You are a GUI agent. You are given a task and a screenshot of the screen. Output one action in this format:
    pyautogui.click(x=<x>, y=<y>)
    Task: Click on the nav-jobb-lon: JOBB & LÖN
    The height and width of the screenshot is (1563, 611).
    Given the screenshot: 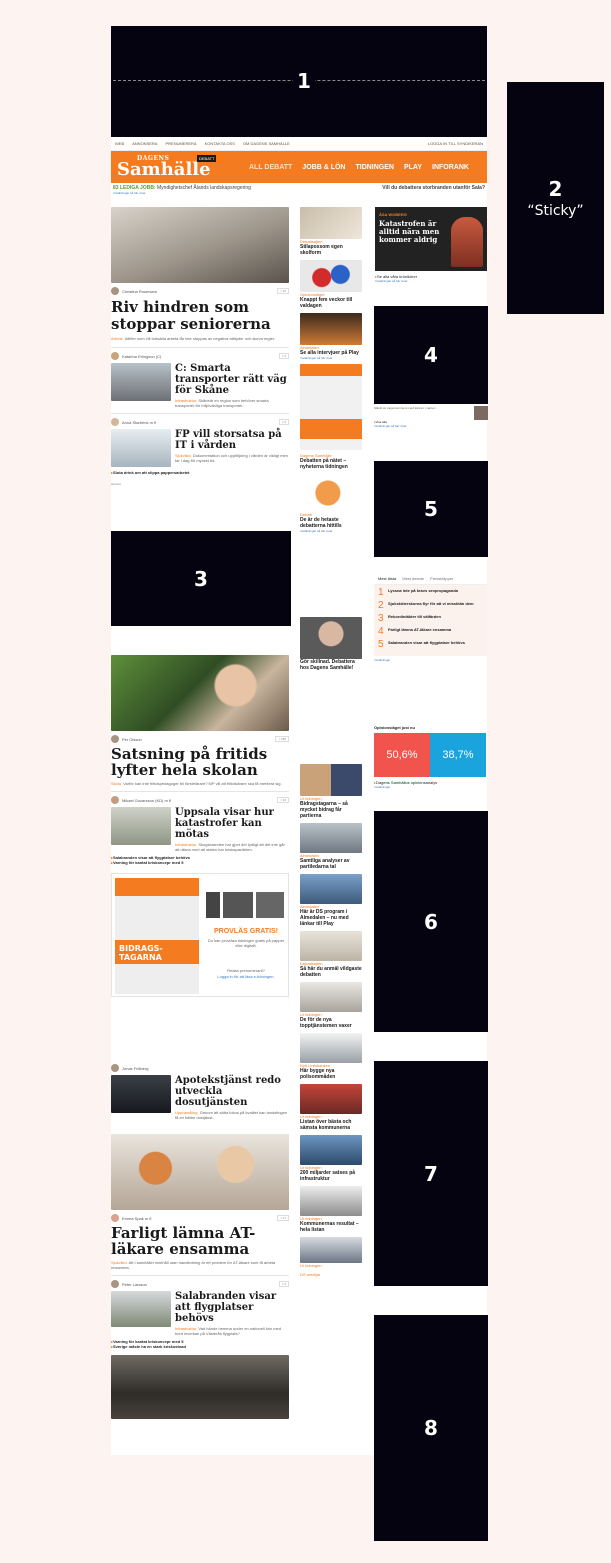 What is the action you would take?
    pyautogui.click(x=323, y=167)
    